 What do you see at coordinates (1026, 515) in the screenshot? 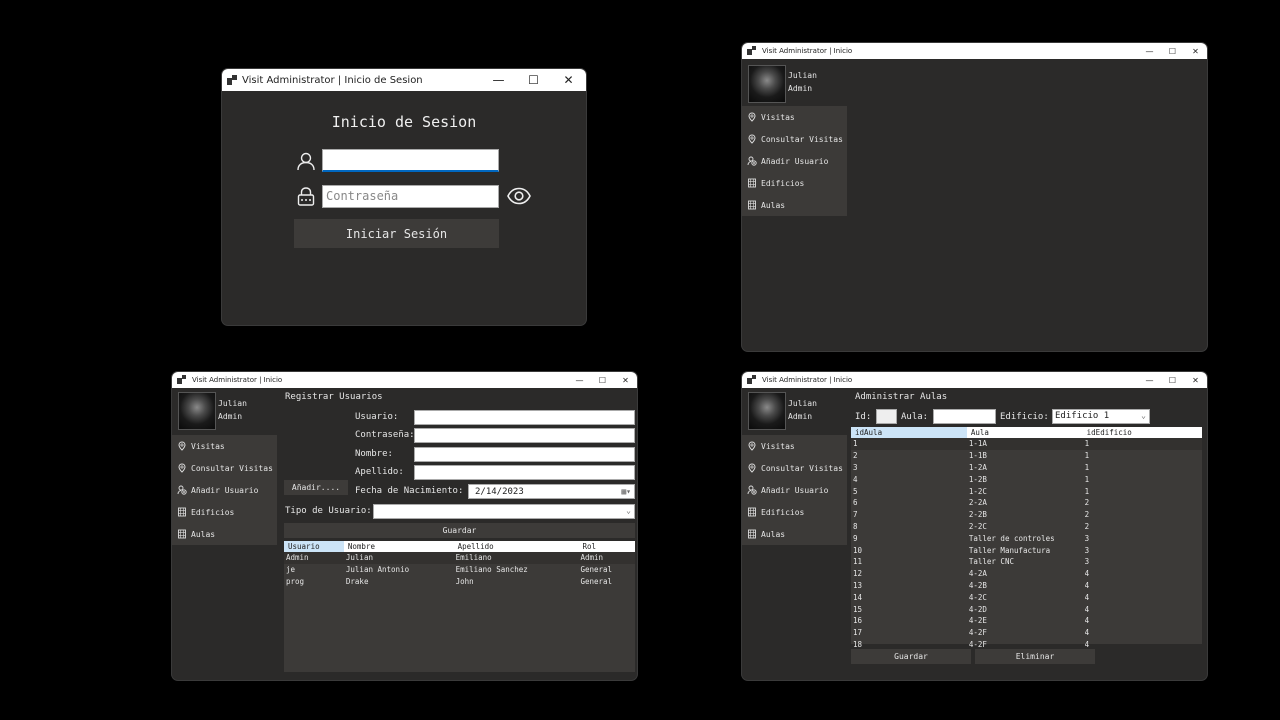
I see `table-row: 7 2-2B 2` at bounding box center [1026, 515].